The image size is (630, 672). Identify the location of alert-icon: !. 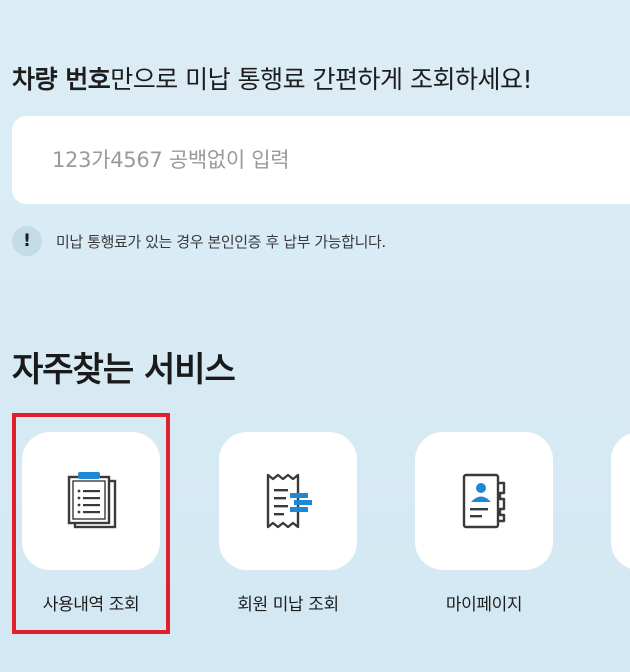
(27, 241).